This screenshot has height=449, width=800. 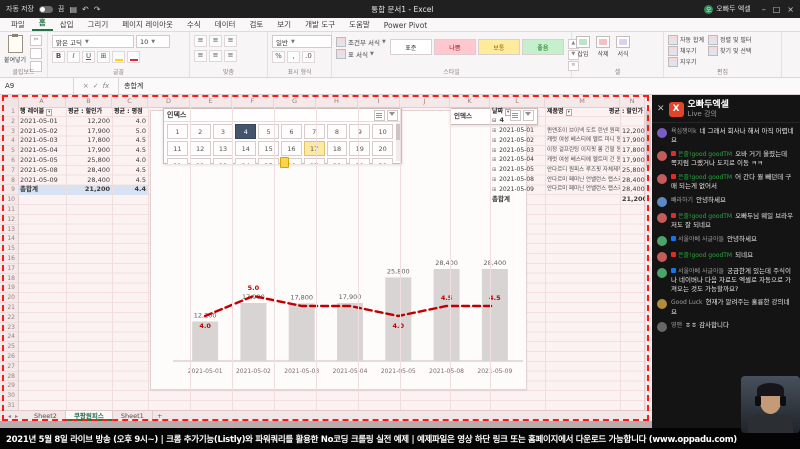 What do you see at coordinates (9, 269) in the screenshot?
I see `row-header-17: 17` at bounding box center [9, 269].